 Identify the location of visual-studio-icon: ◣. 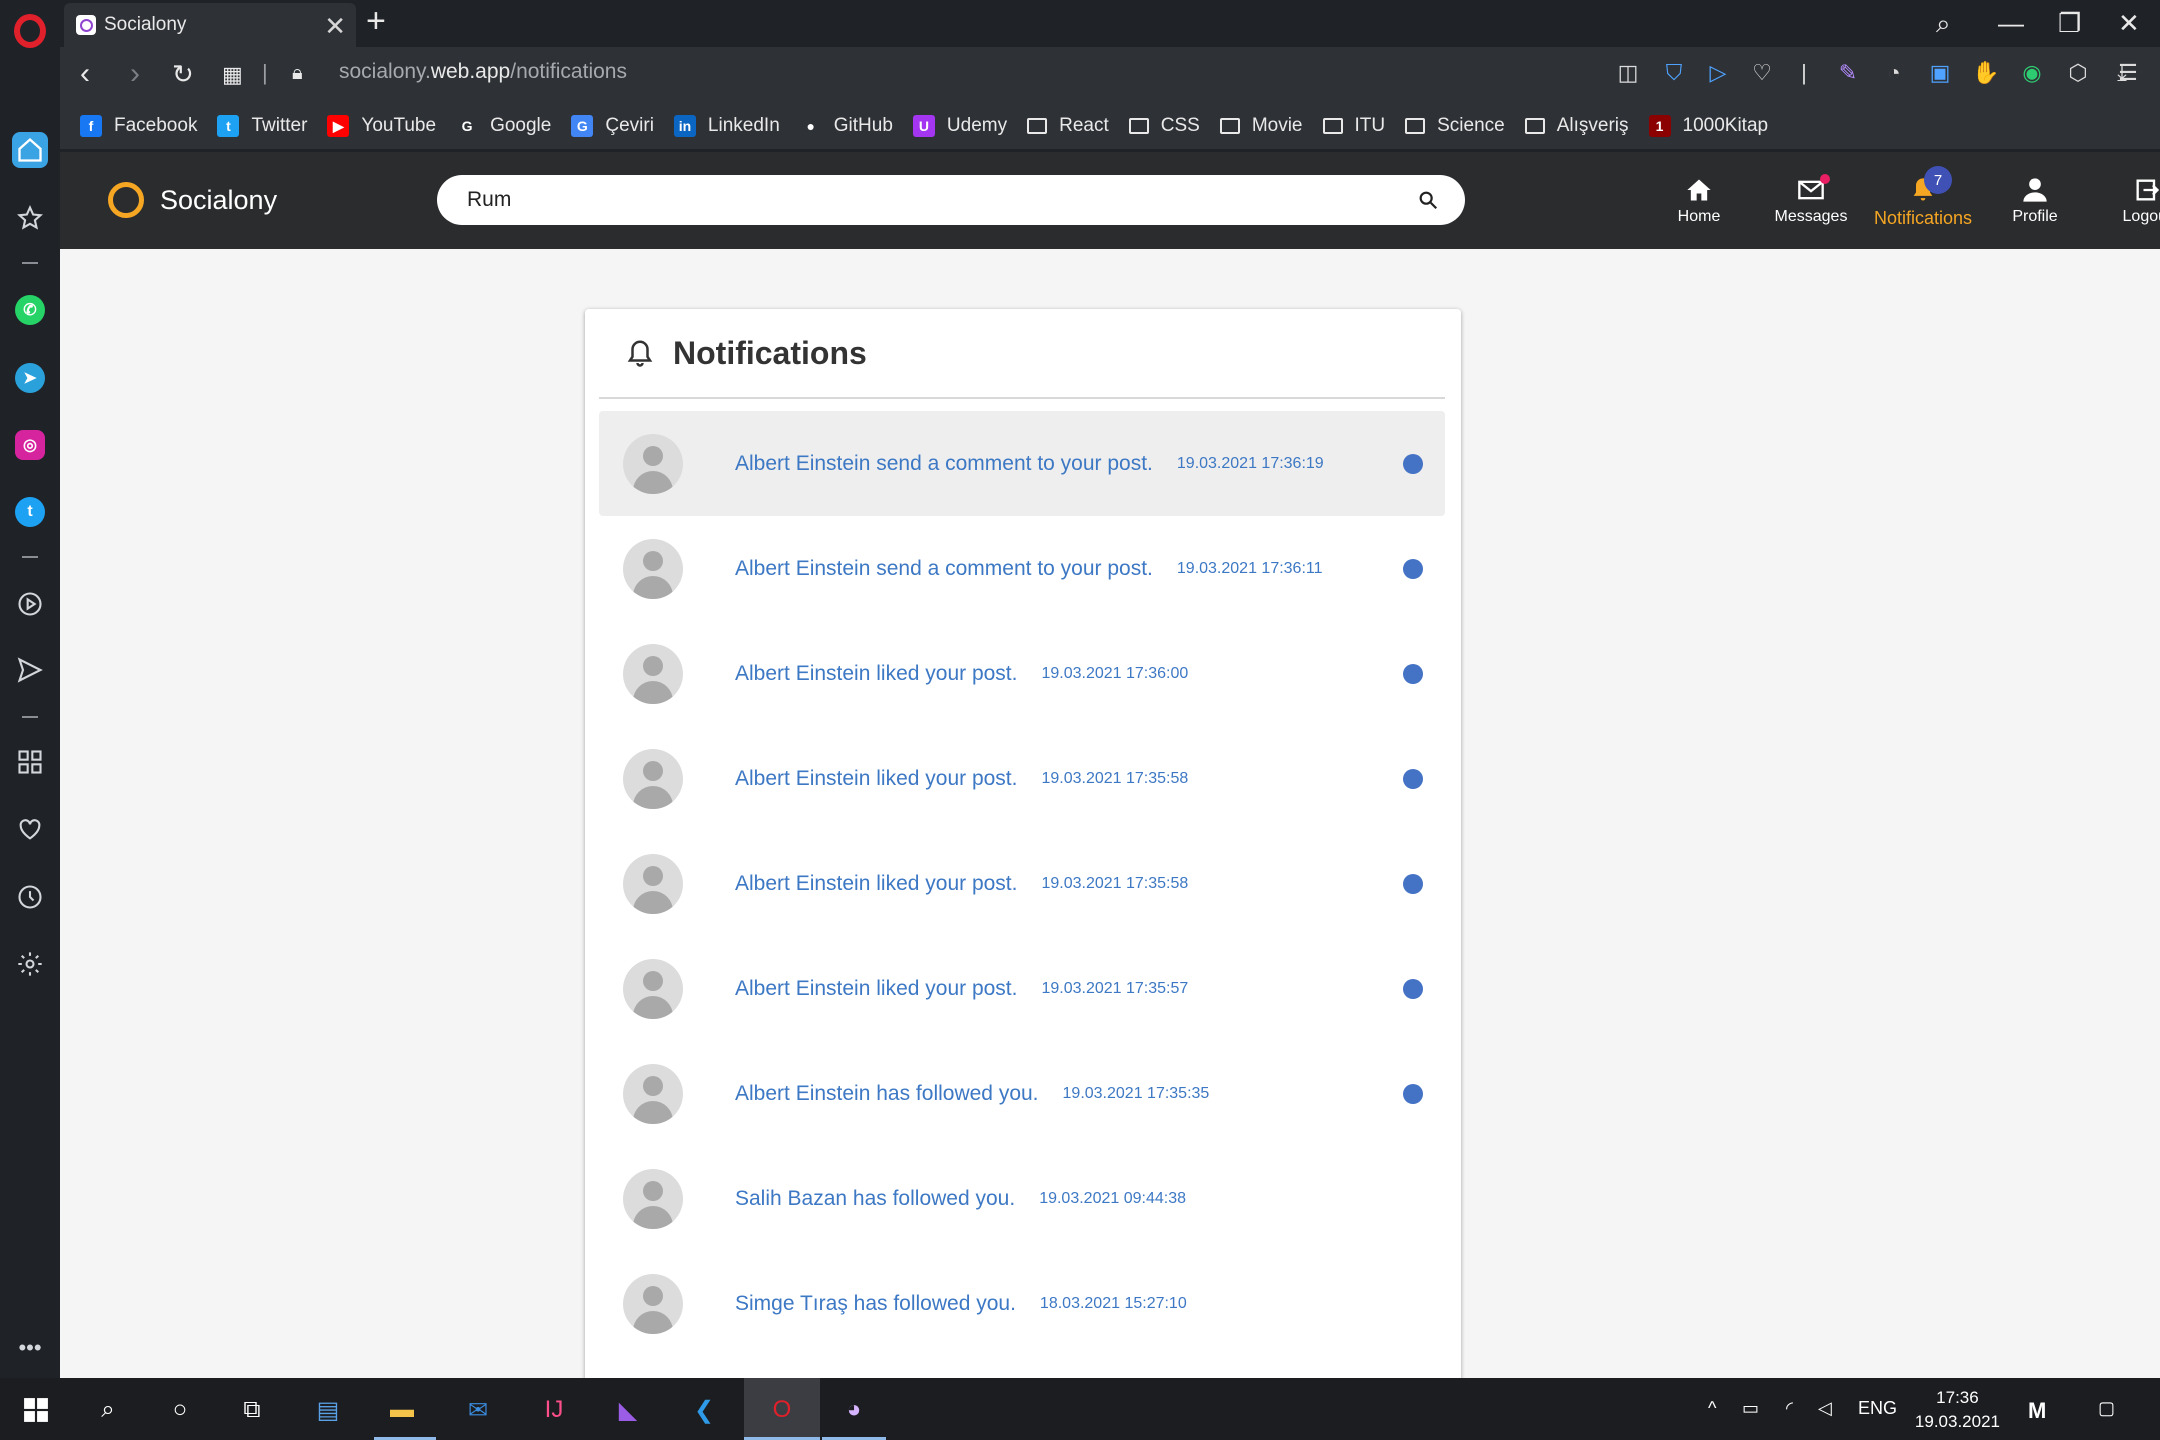
(628, 1410).